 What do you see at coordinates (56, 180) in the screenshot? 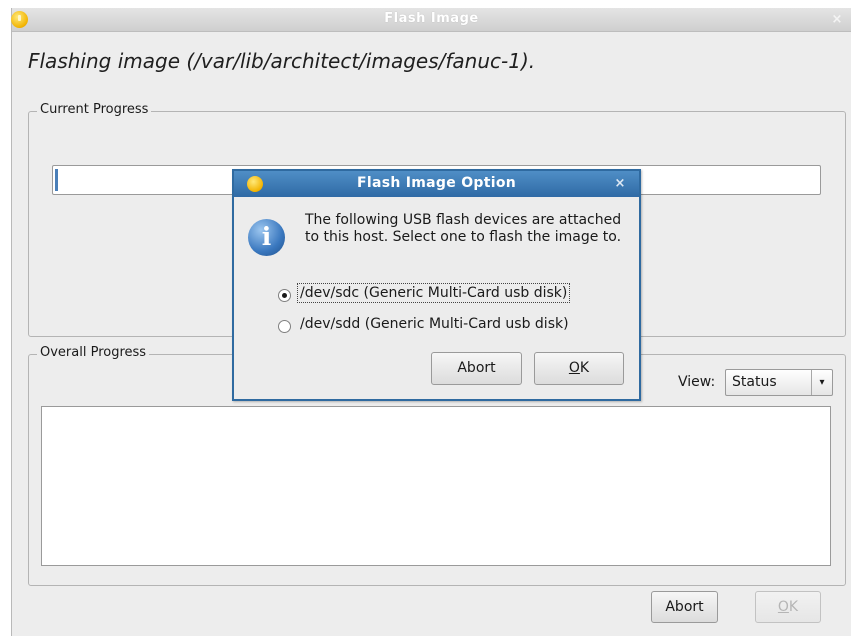
I see `progress-bar-fill` at bounding box center [56, 180].